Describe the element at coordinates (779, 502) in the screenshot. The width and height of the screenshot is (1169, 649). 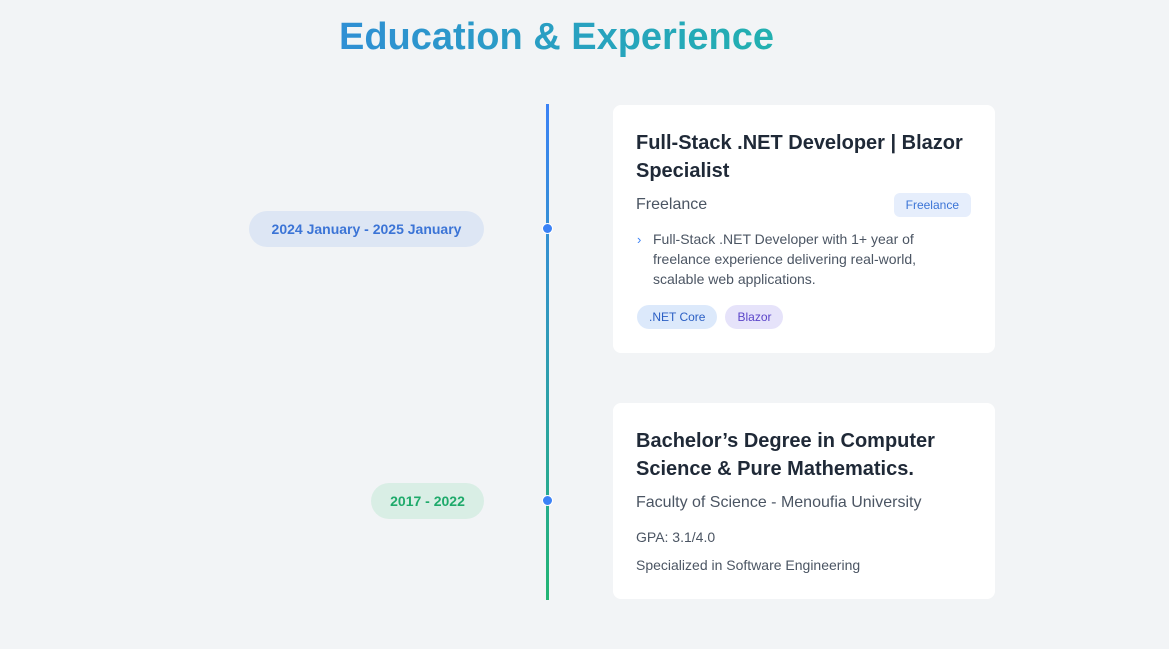
I see `card-organization: Faculty of Science - Menoufia University` at that location.